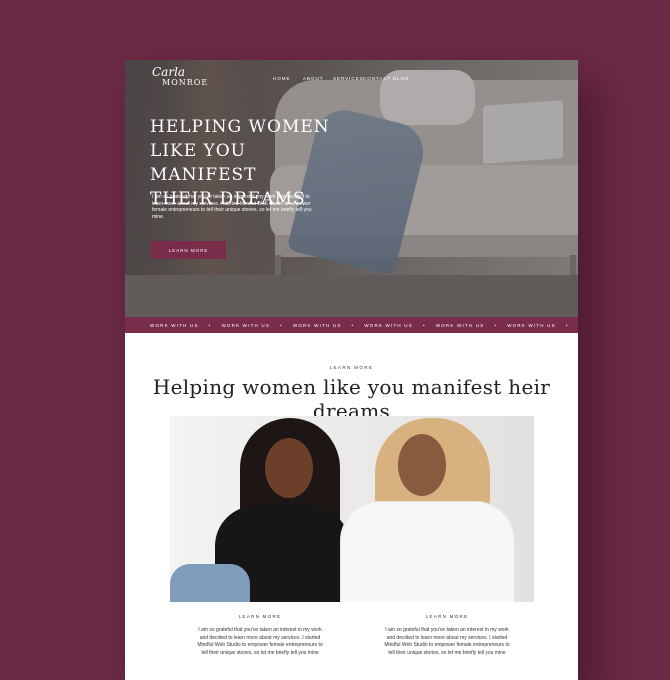 Image resolution: width=670 pixels, height=680 pixels. Describe the element at coordinates (318, 78) in the screenshot. I see `nav-item-about: ABOUT` at that location.